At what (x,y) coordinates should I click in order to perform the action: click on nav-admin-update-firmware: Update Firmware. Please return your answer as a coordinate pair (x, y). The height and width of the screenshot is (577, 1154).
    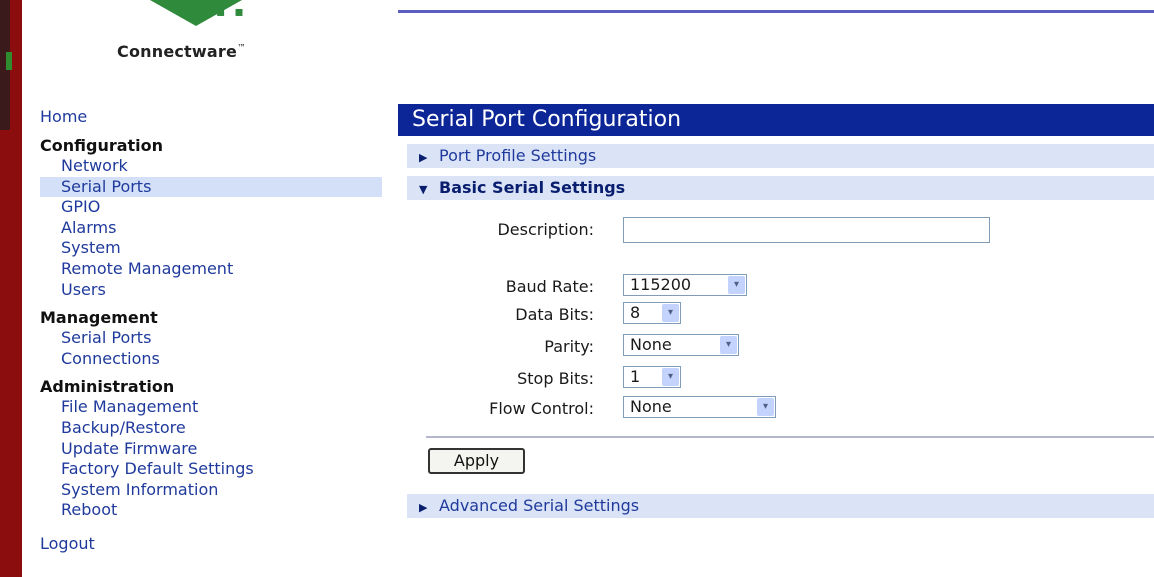
    Looking at the image, I should click on (211, 449).